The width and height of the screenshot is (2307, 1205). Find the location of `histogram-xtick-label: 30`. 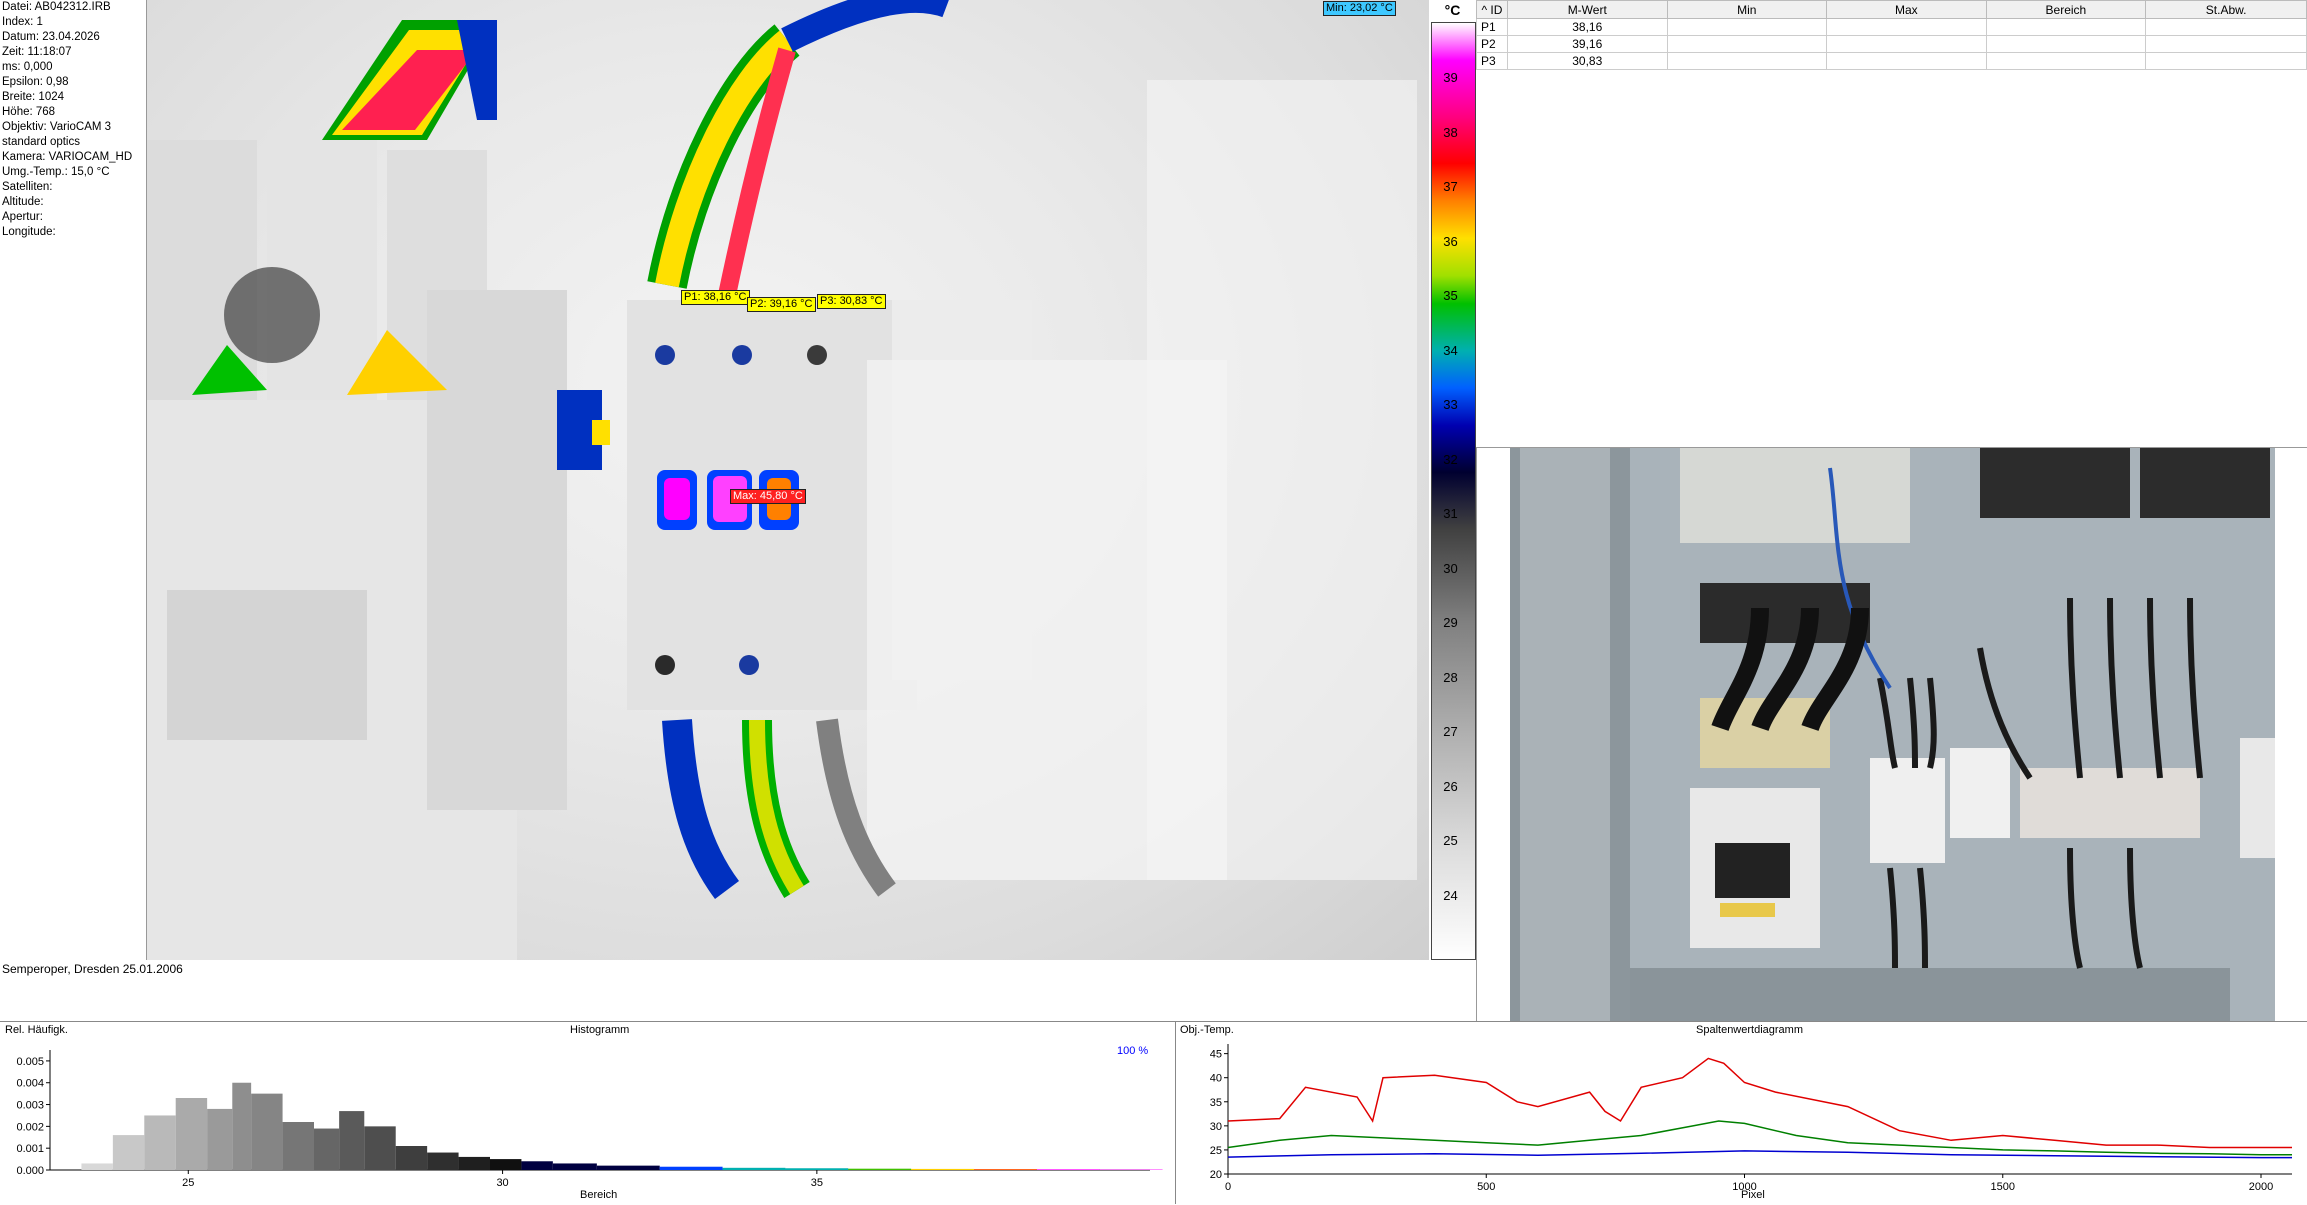

histogram-xtick-label: 30 is located at coordinates (502, 1183).